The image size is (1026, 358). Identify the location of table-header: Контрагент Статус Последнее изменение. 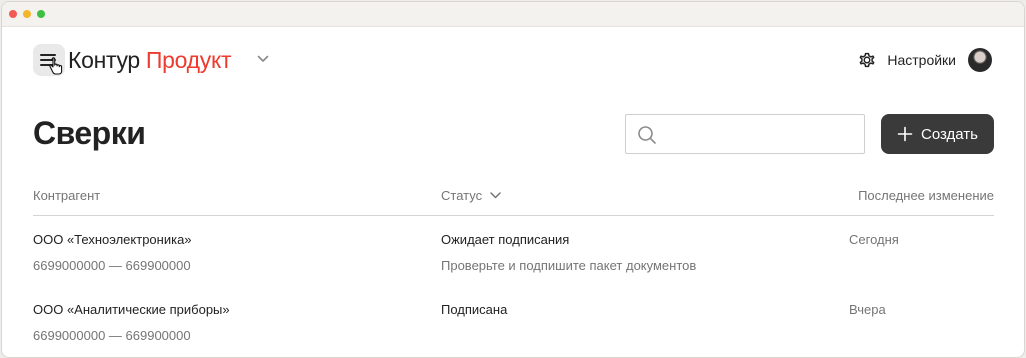
(513, 199).